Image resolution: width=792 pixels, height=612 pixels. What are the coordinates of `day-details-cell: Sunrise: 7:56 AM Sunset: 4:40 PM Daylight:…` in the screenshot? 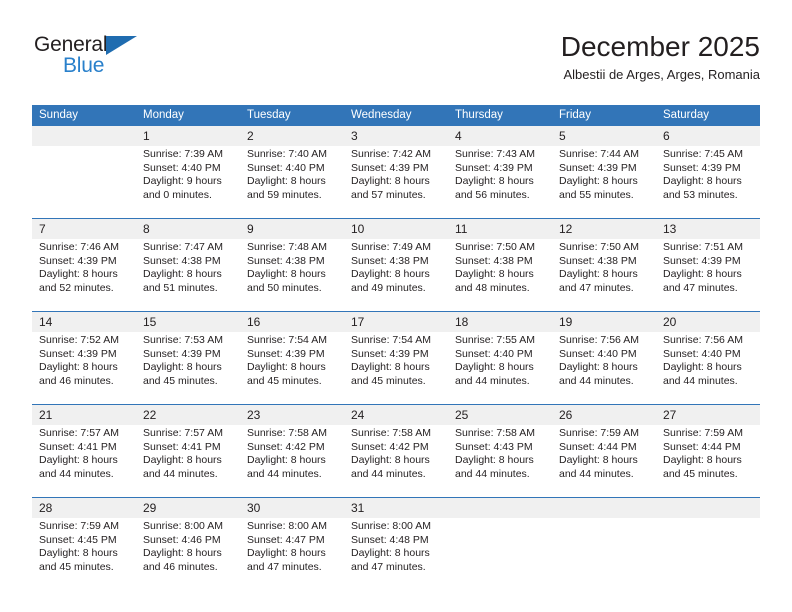 It's located at (708, 368).